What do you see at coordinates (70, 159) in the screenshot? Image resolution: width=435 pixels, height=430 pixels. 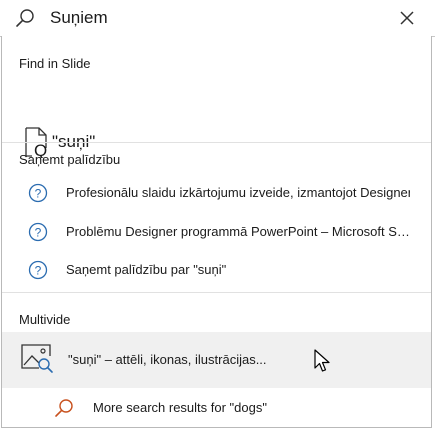 I see `section-title-get-help: Saņemt palīdzību` at bounding box center [70, 159].